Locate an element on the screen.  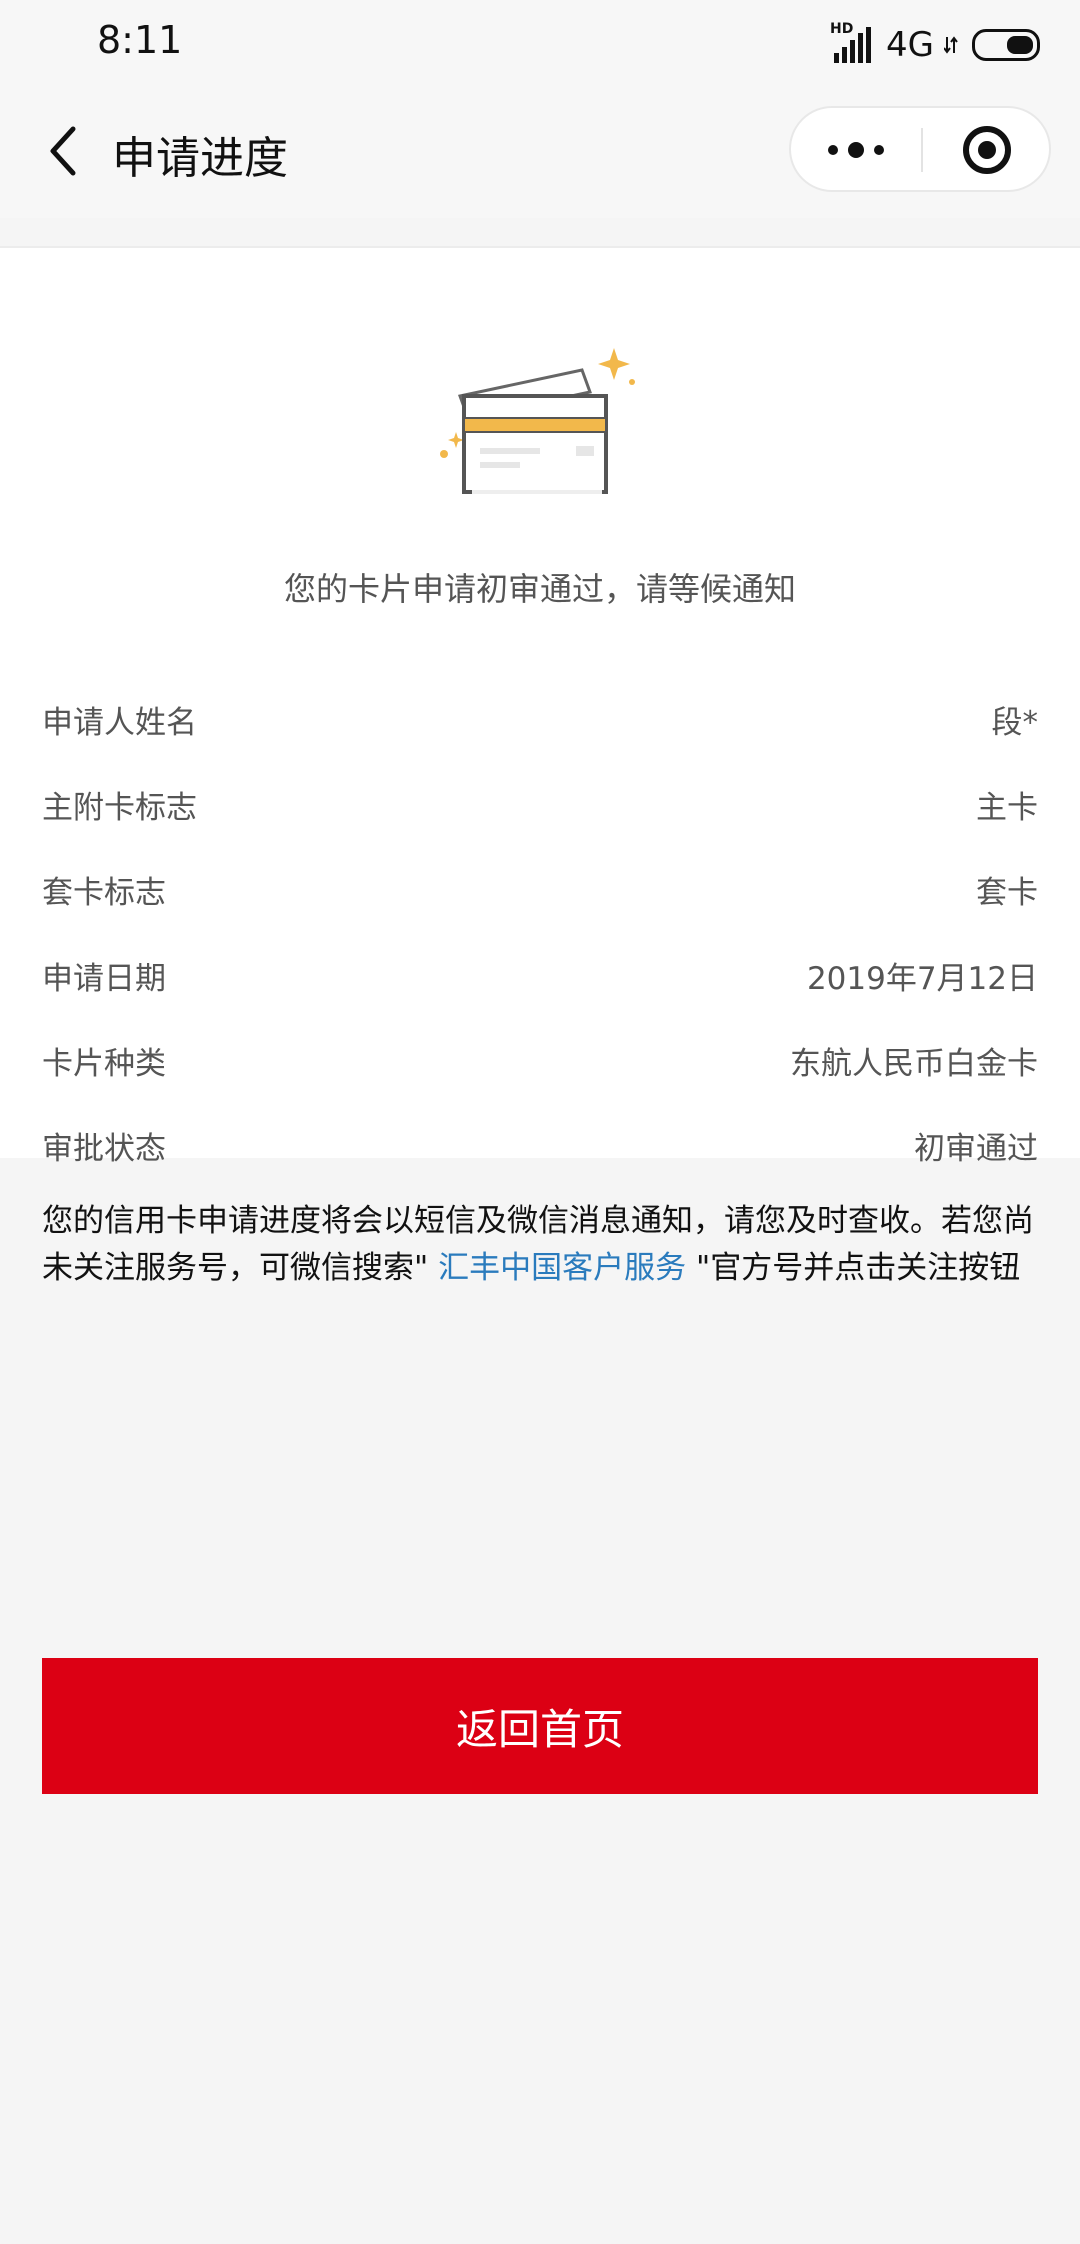
detail-row-card-product: 卡片种类 东航人民币白金卡 is located at coordinates (540, 1060).